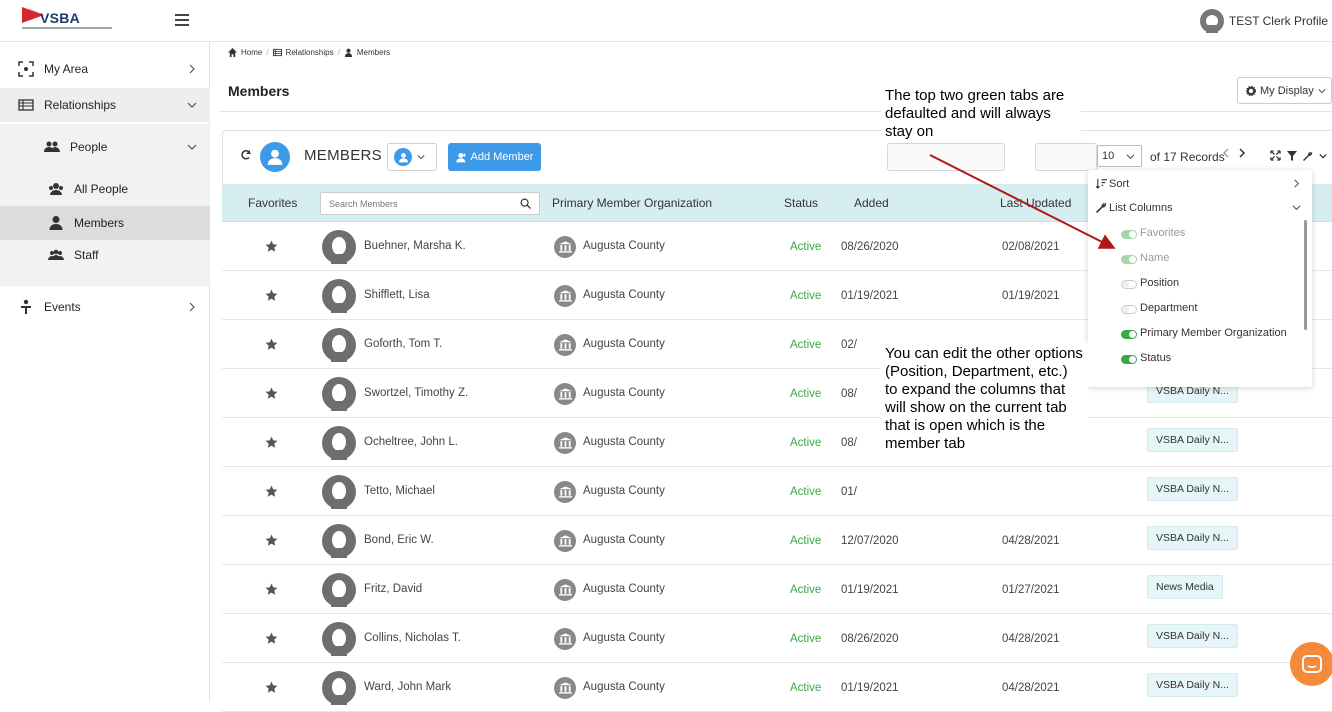 This screenshot has width=1332, height=712. Describe the element at coordinates (415, 246) in the screenshot. I see `member-name: Buehner, Marsha K.` at that location.